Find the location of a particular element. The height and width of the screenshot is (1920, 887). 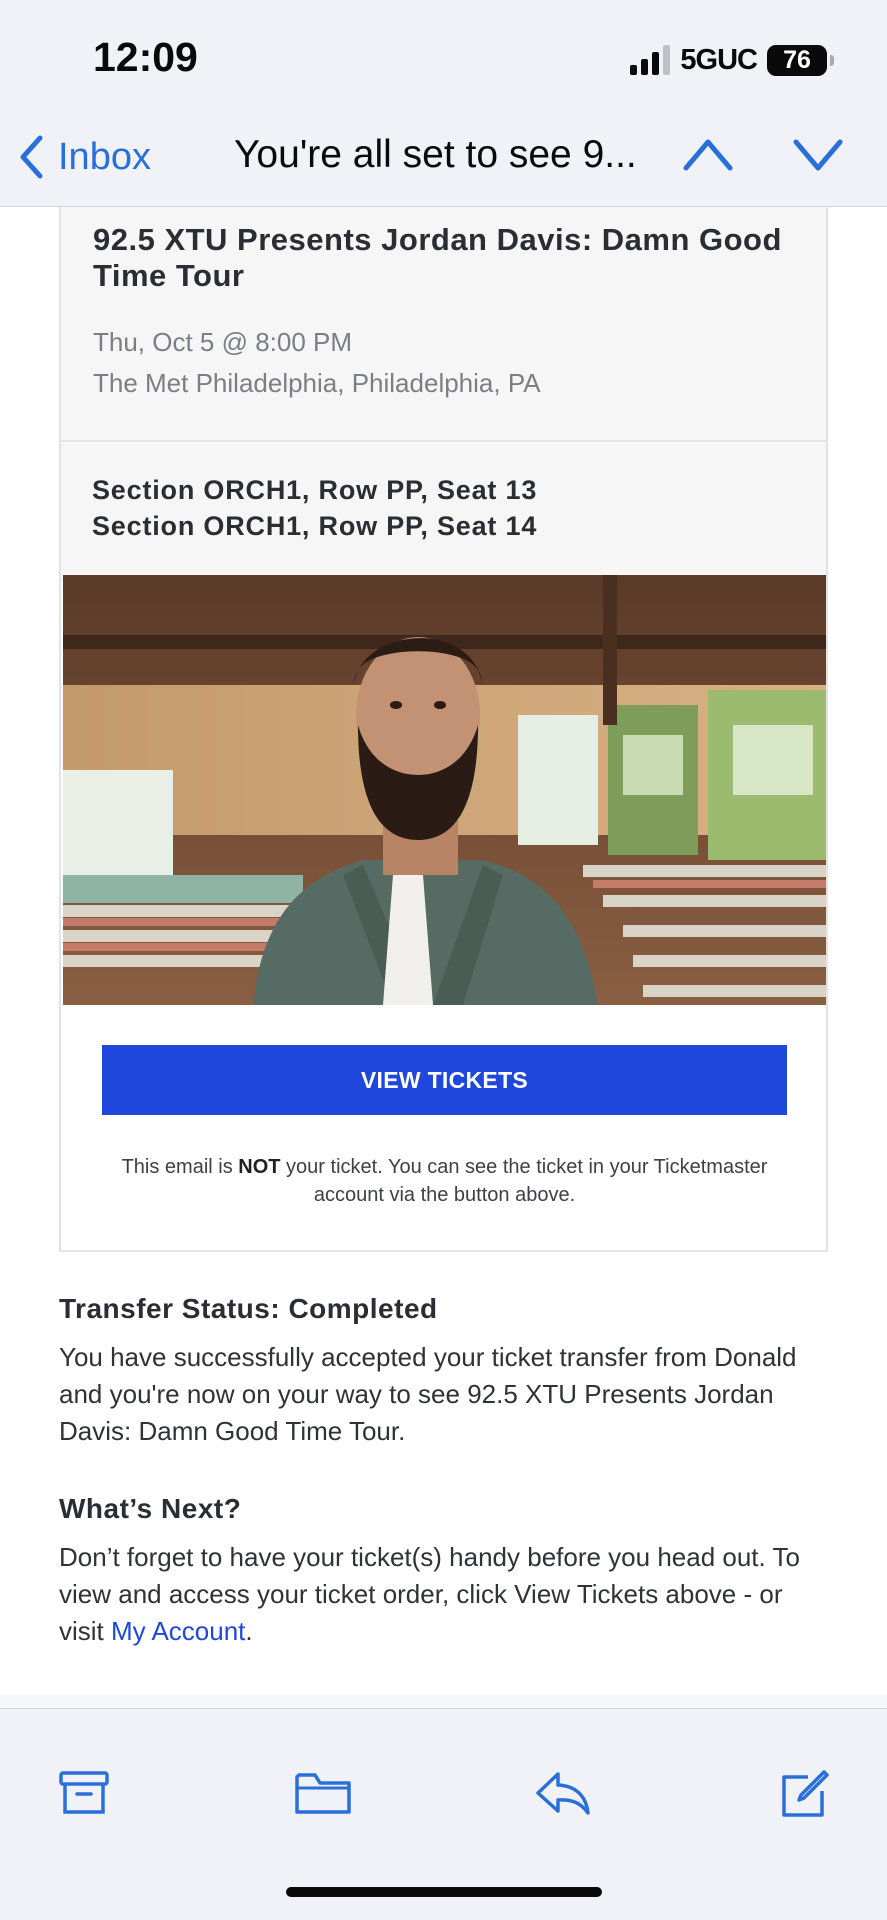

archive-button is located at coordinates (84, 1795).